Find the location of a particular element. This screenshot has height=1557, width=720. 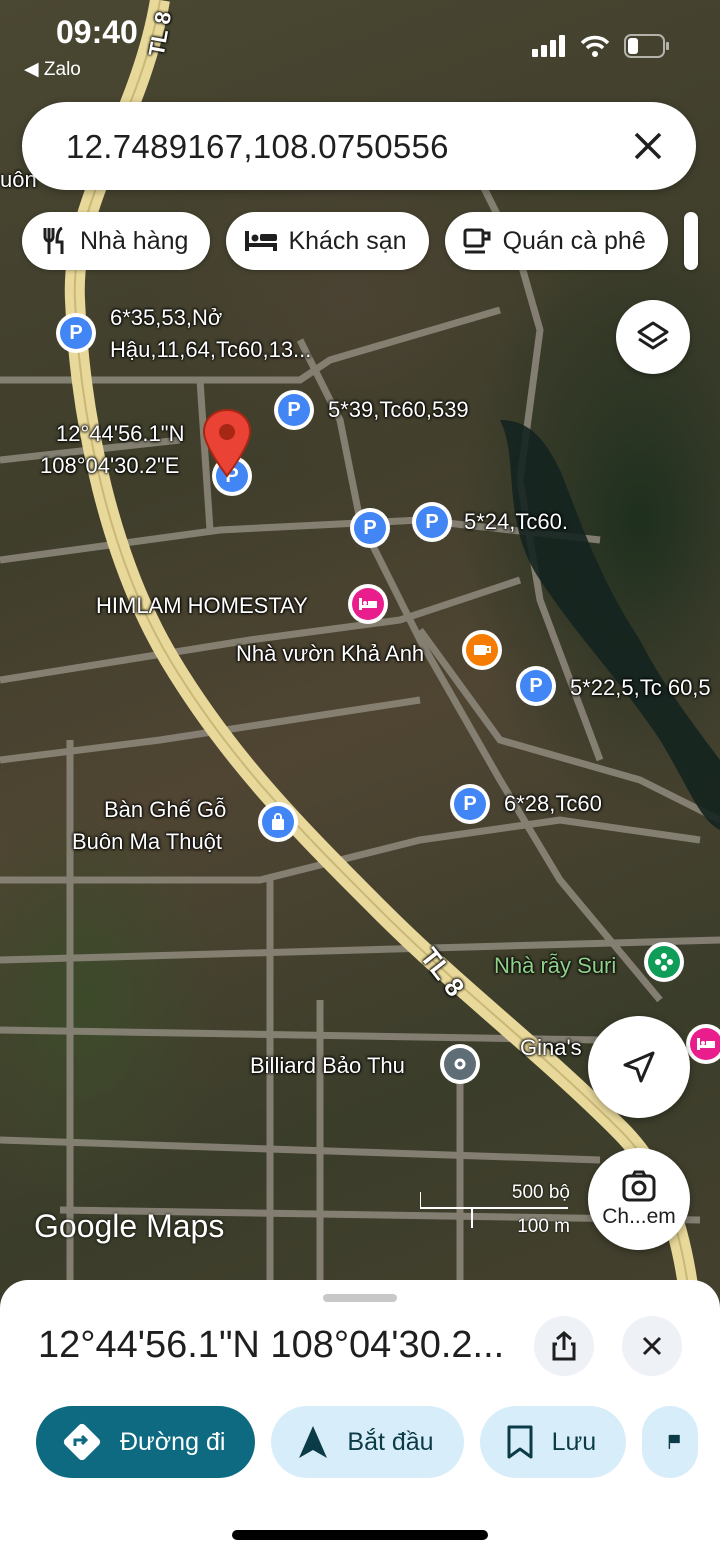

place-pin-cafe is located at coordinates (482, 650).